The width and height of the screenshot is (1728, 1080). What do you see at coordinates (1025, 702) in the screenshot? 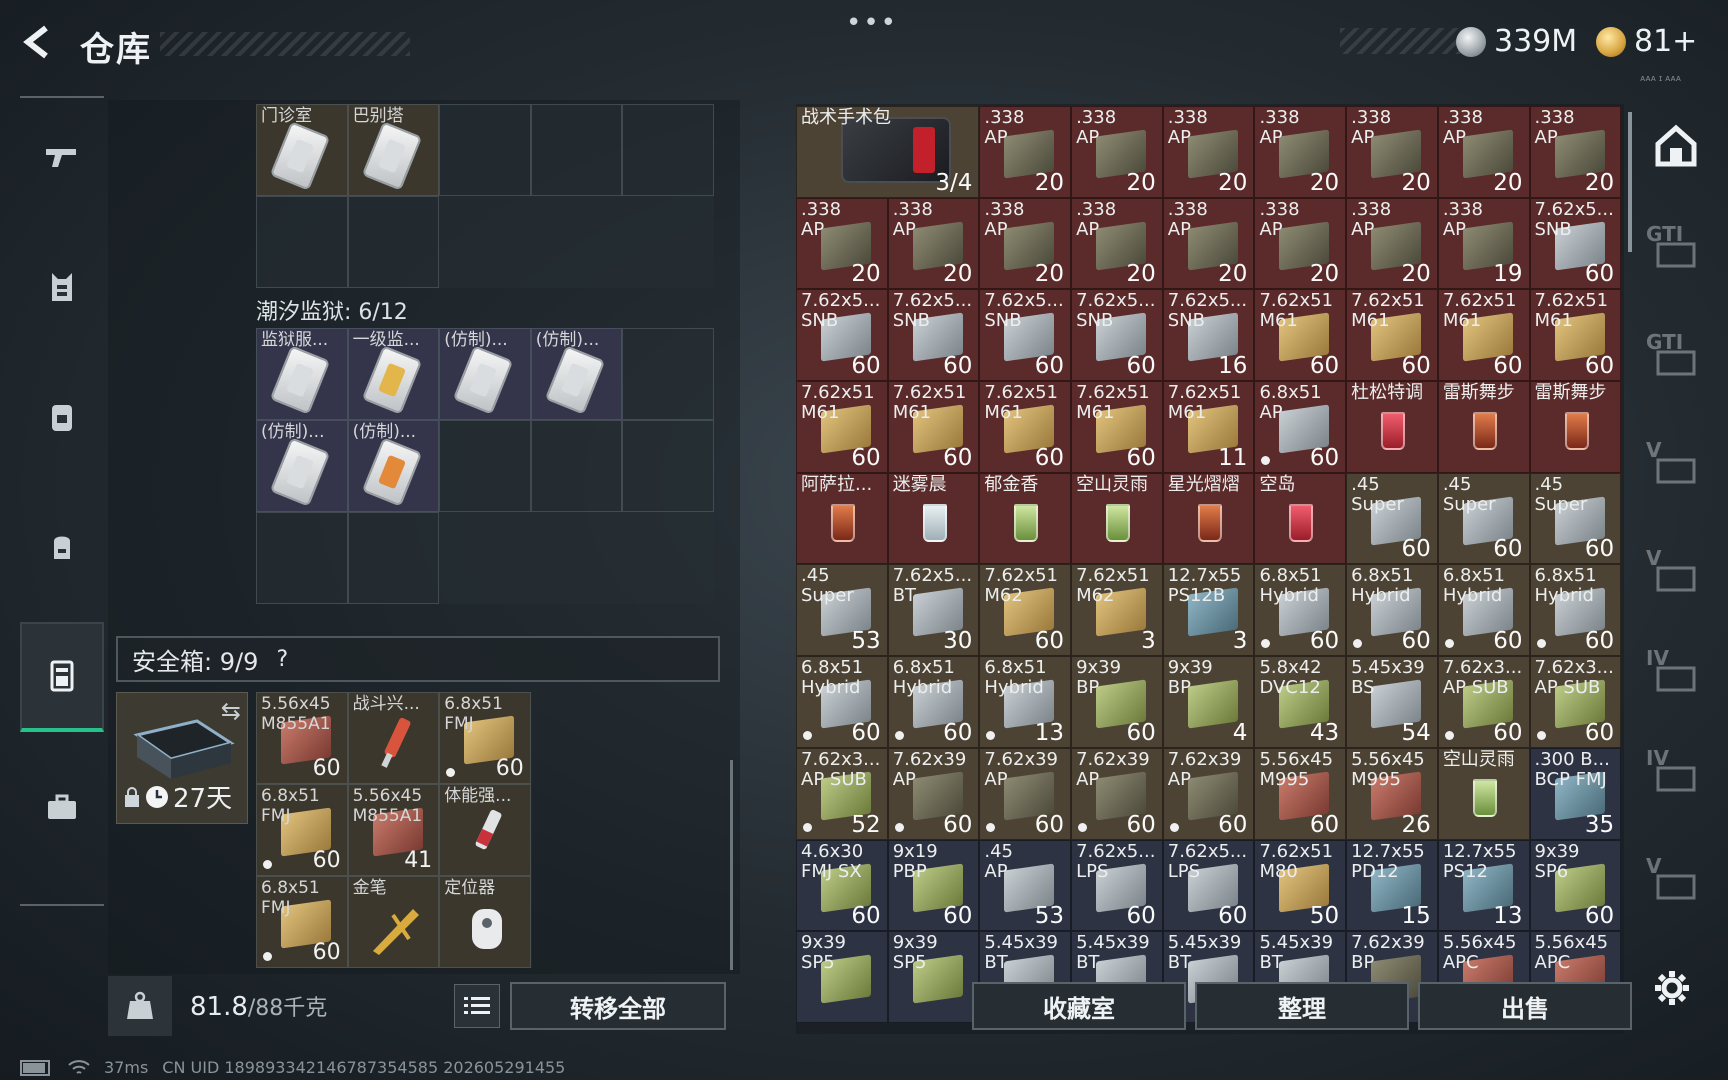
I see `inventory-slot: 6.8x51 Hybrid 13` at bounding box center [1025, 702].